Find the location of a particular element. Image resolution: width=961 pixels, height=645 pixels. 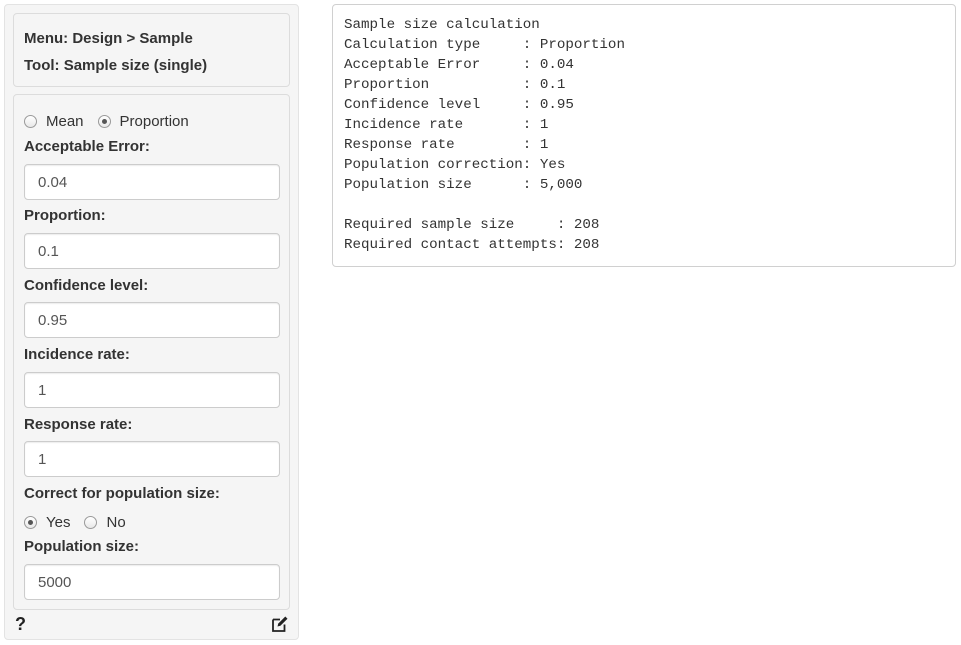

tool-name: Tool: Sample size (single) is located at coordinates (116, 65).